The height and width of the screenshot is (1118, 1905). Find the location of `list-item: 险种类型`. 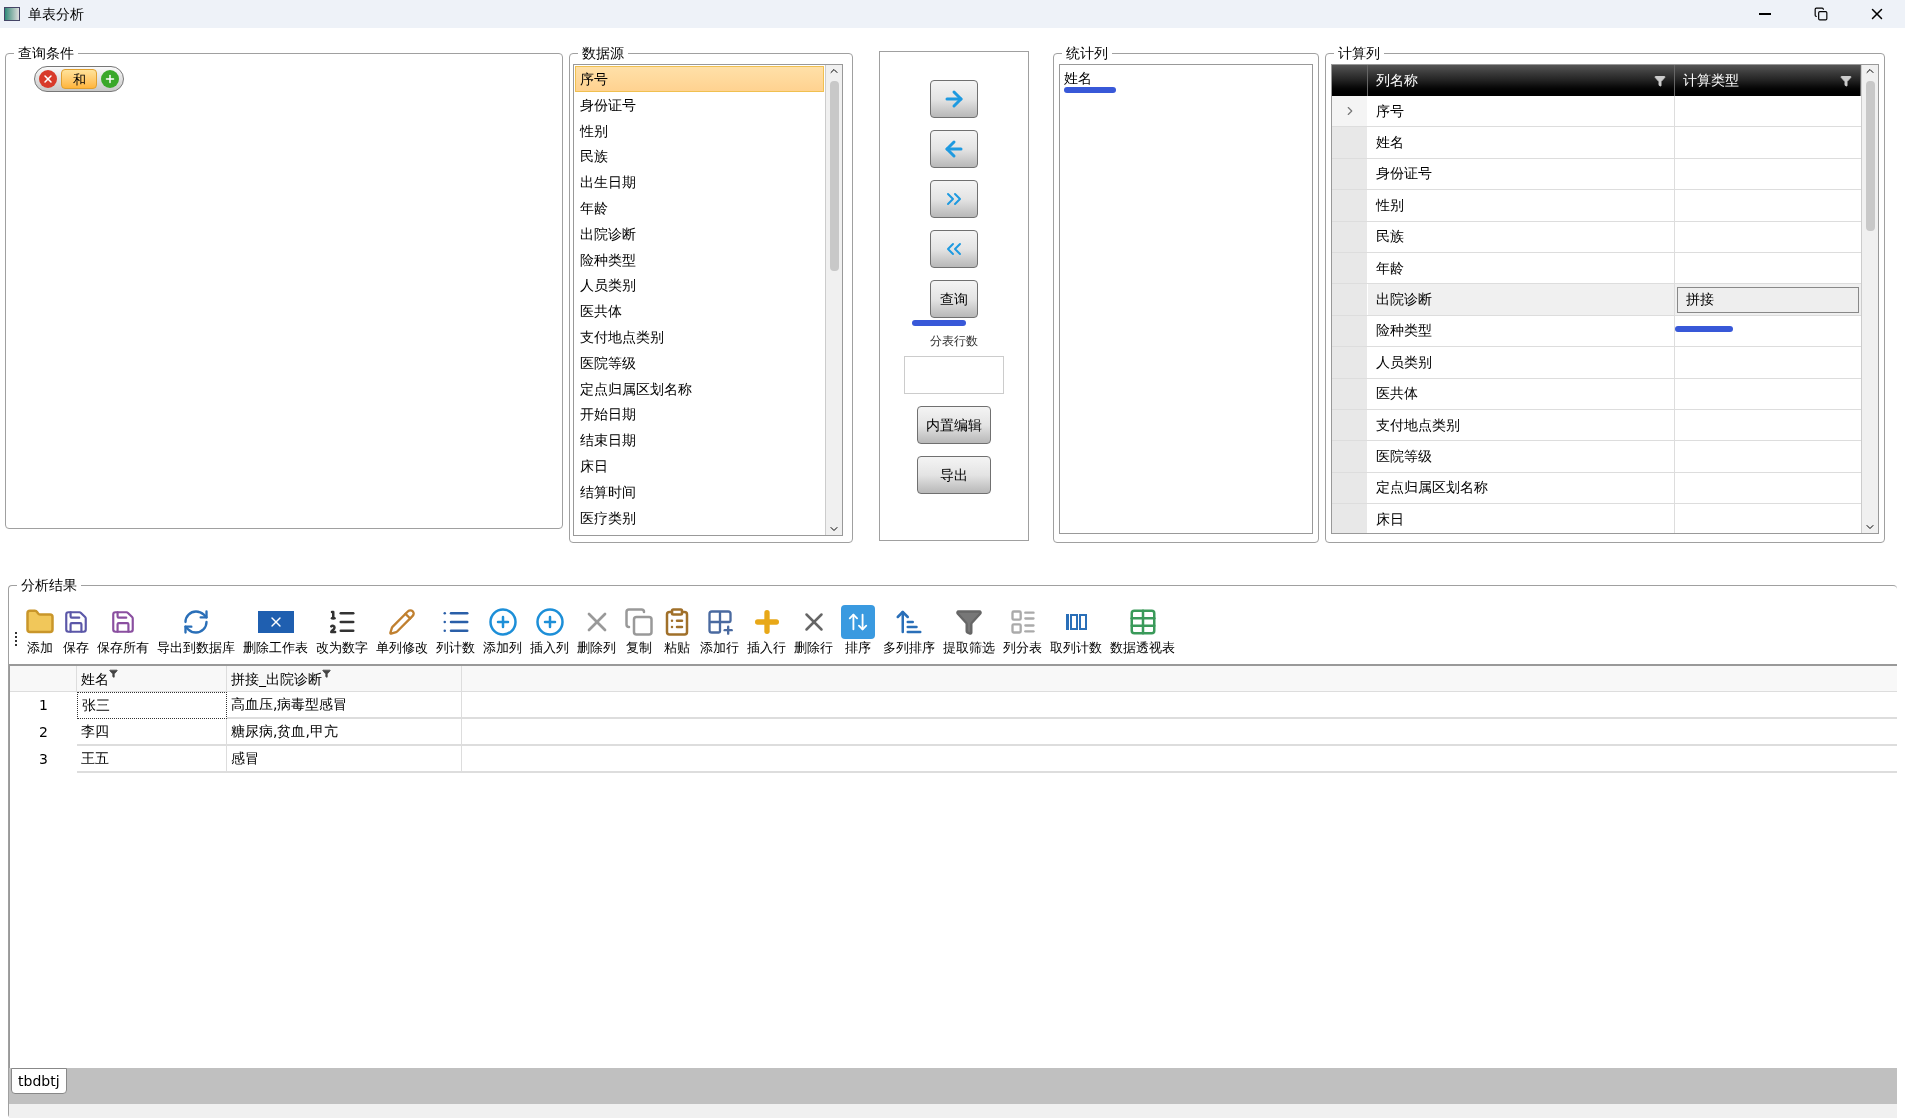

list-item: 险种类型 is located at coordinates (699, 259).